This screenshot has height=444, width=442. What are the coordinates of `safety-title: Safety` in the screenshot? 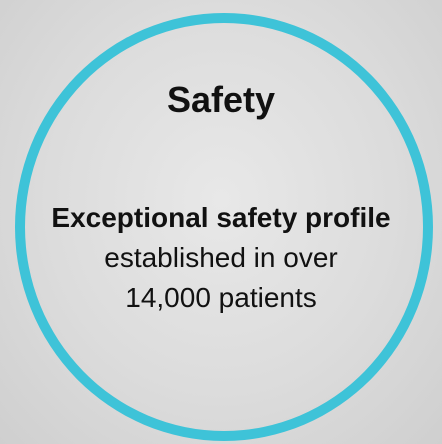 It's located at (221, 99).